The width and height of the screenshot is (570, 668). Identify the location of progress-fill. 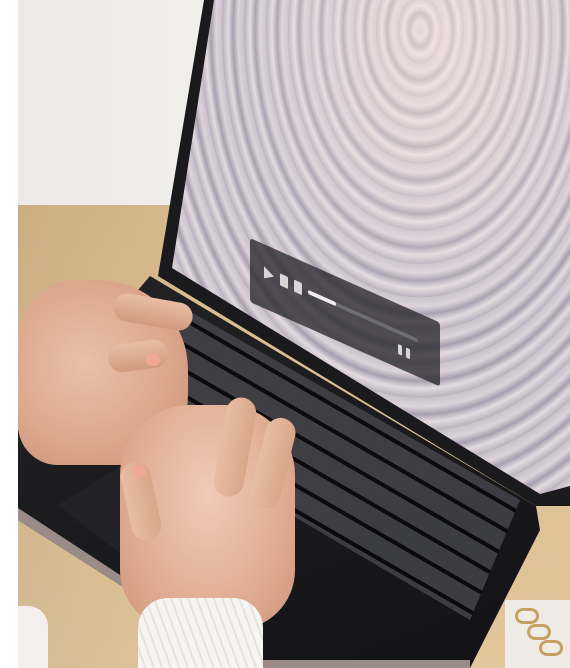
(322, 298).